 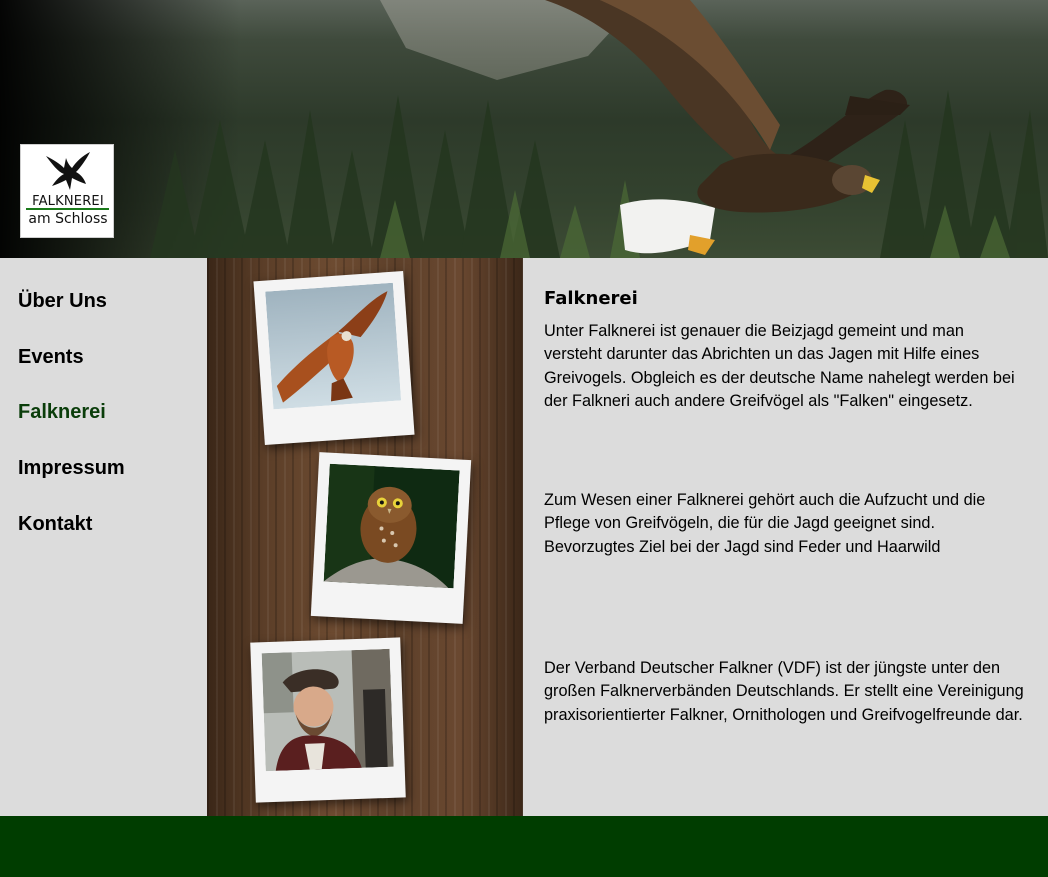 What do you see at coordinates (51, 357) in the screenshot?
I see `nav-item-events: Events` at bounding box center [51, 357].